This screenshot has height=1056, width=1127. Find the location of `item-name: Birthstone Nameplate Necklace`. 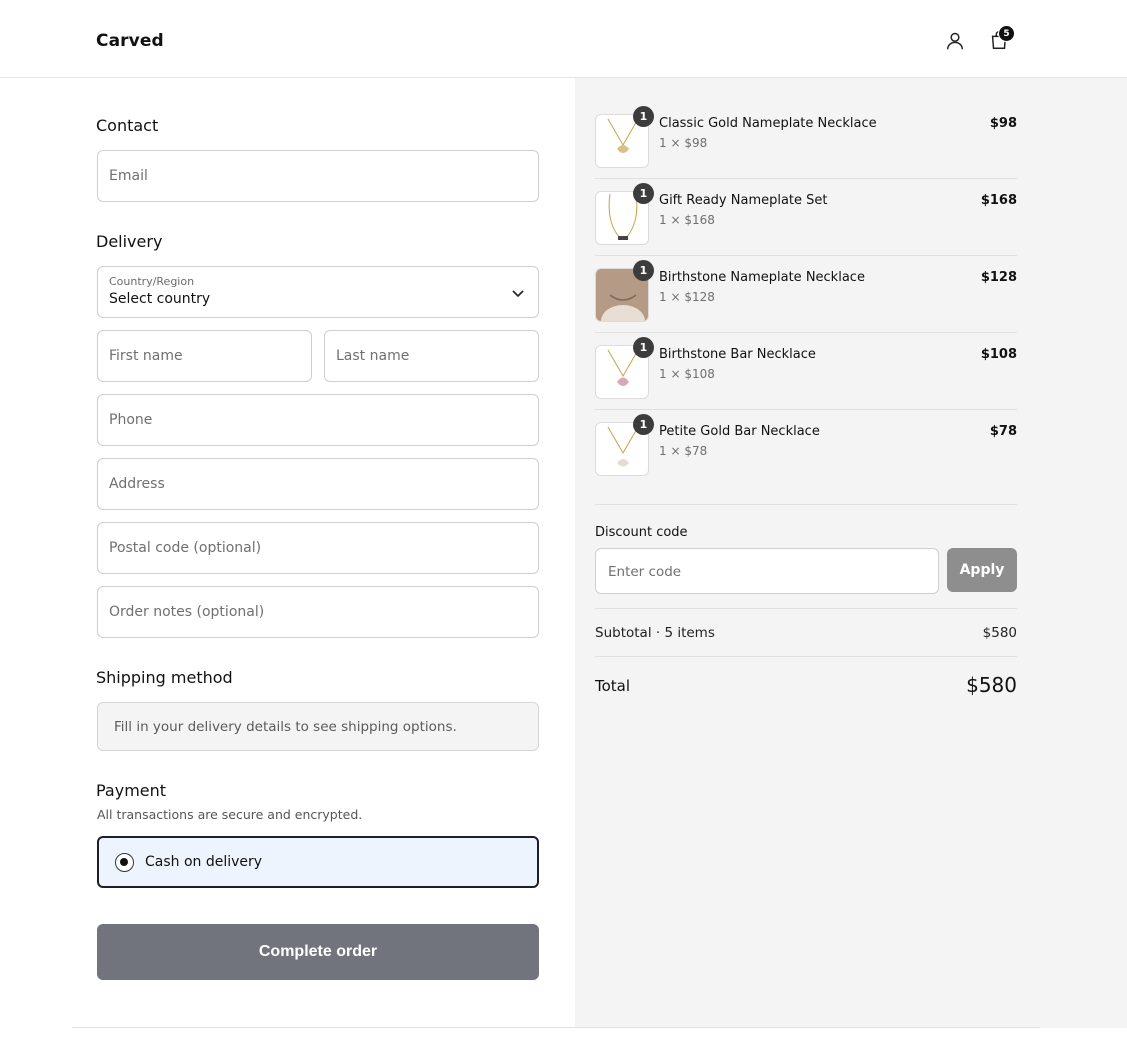

item-name: Birthstone Nameplate Necklace is located at coordinates (762, 277).